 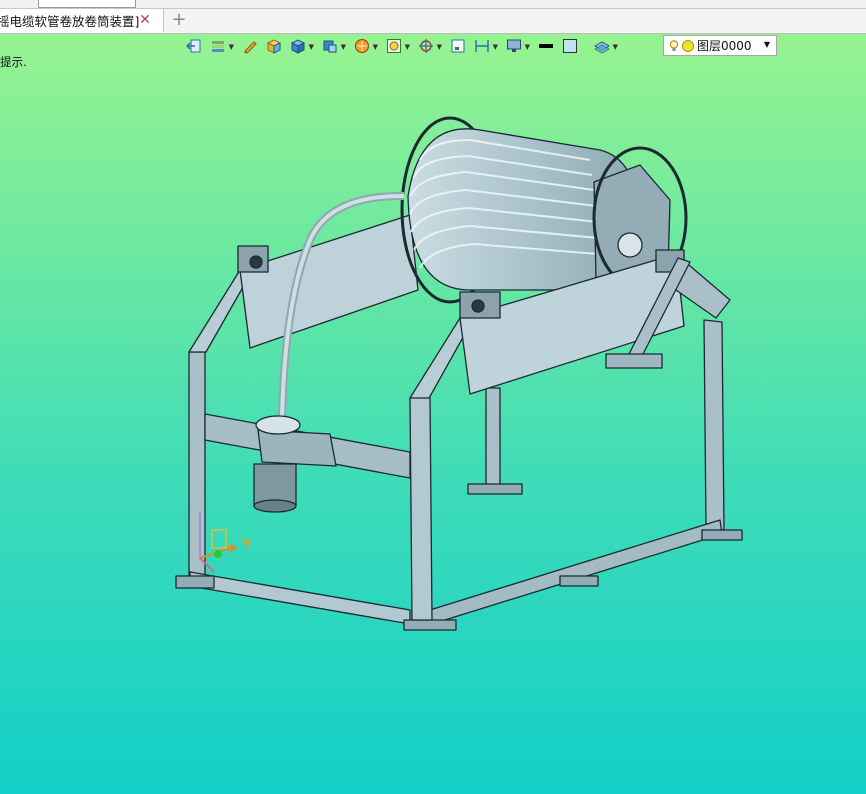 What do you see at coordinates (145, 20) in the screenshot?
I see `close-icon: ✕` at bounding box center [145, 20].